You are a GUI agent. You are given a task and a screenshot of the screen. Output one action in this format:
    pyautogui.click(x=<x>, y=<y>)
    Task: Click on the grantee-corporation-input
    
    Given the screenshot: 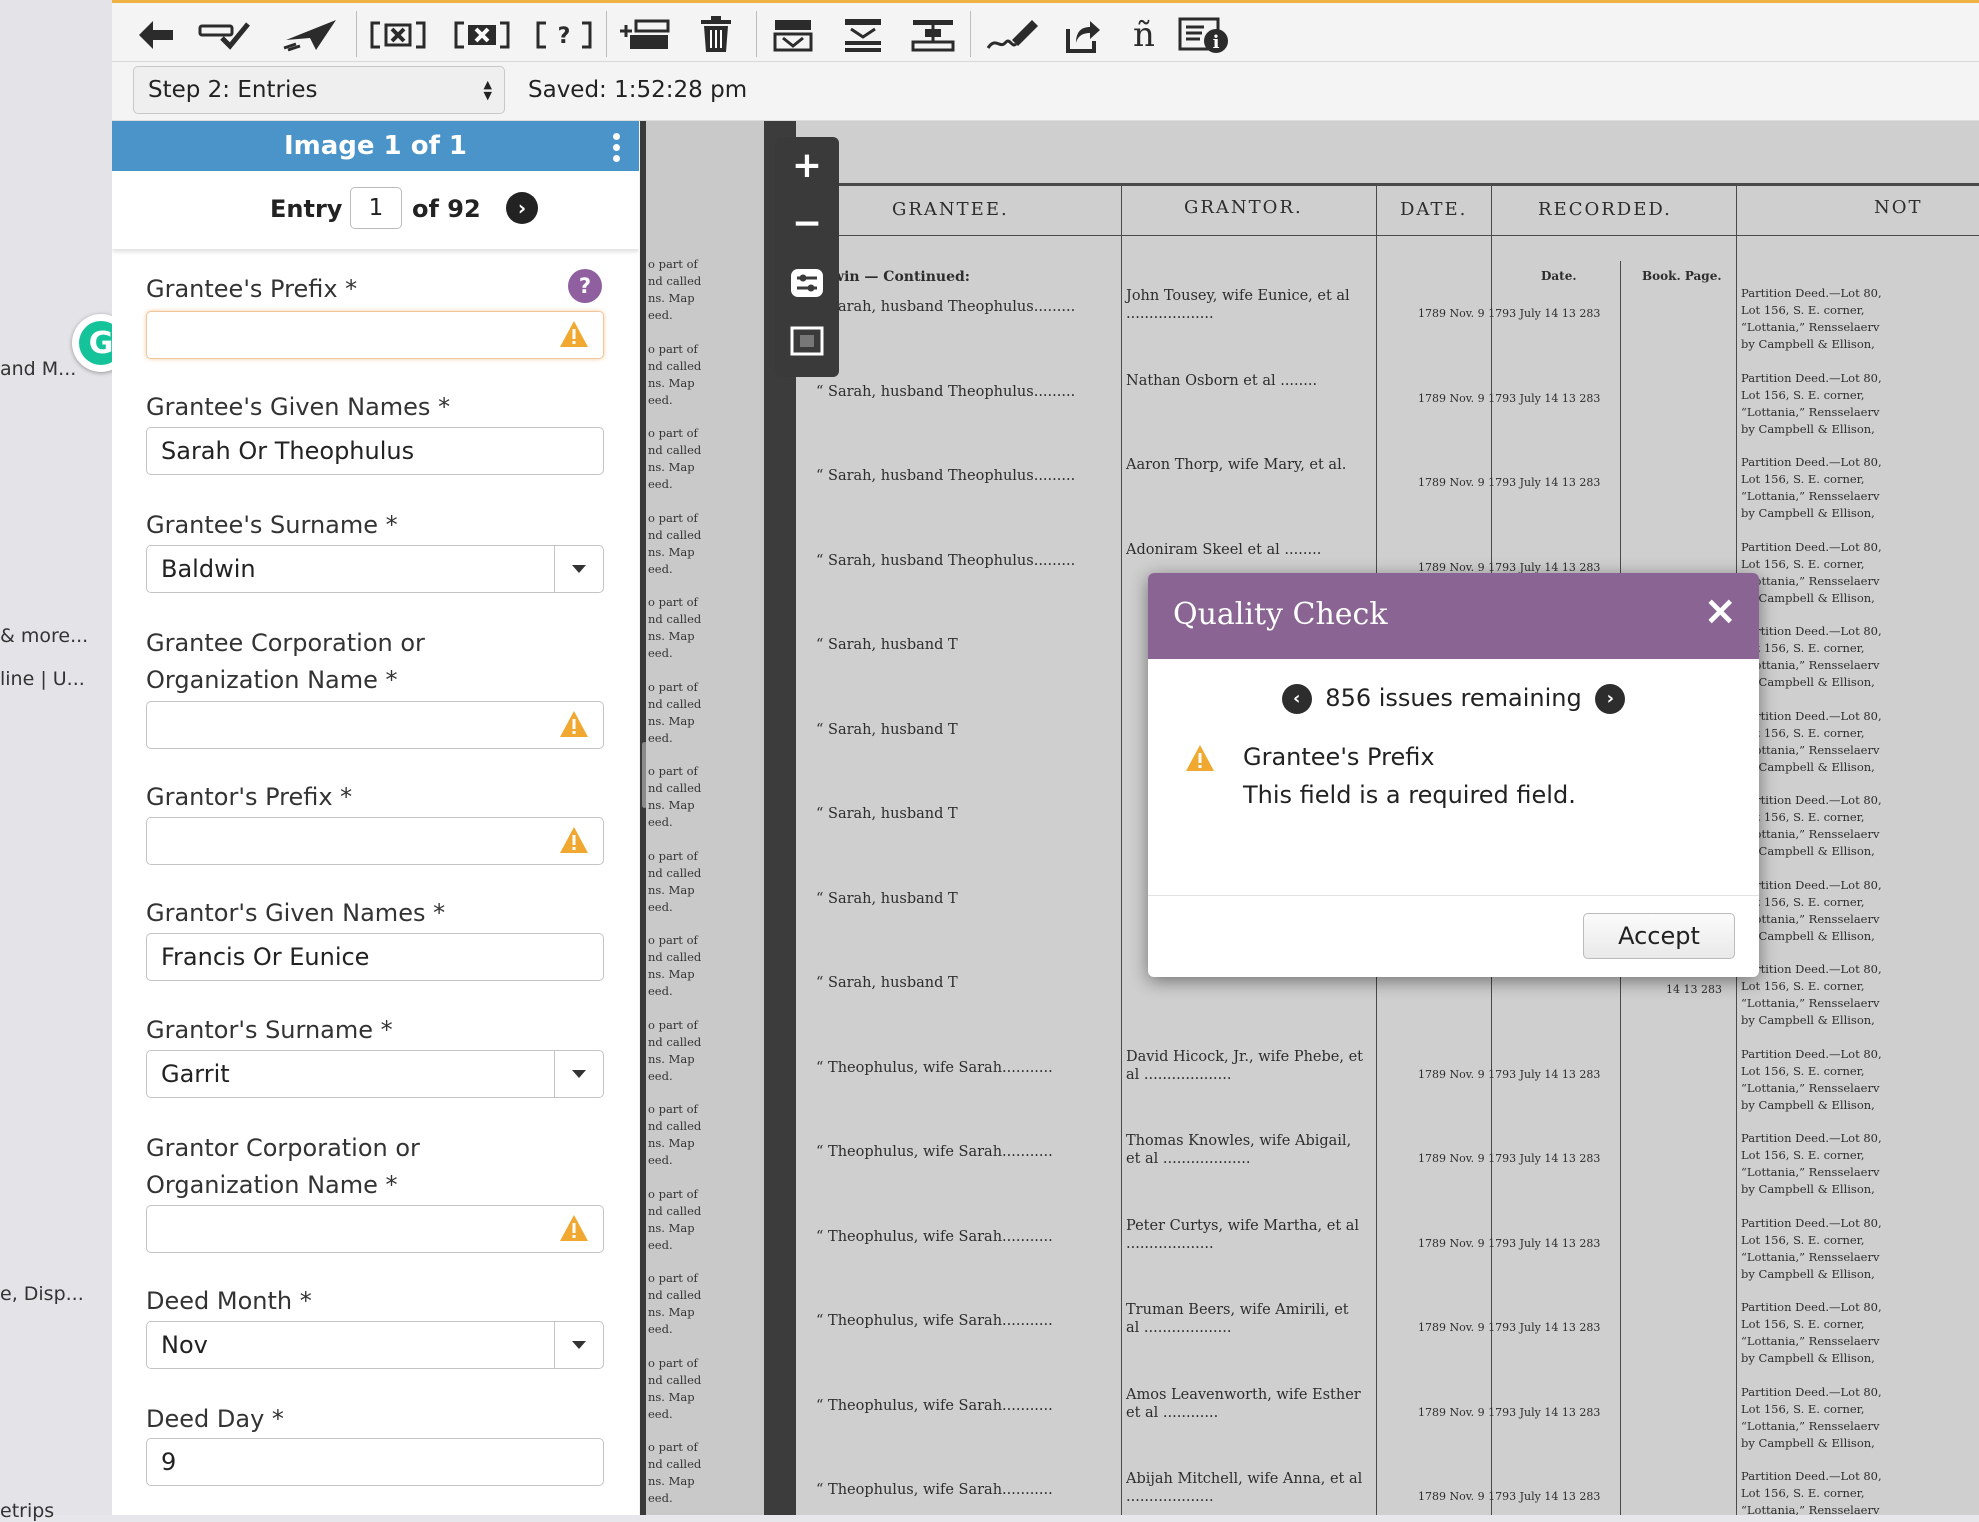 What is the action you would take?
    pyautogui.click(x=375, y=725)
    